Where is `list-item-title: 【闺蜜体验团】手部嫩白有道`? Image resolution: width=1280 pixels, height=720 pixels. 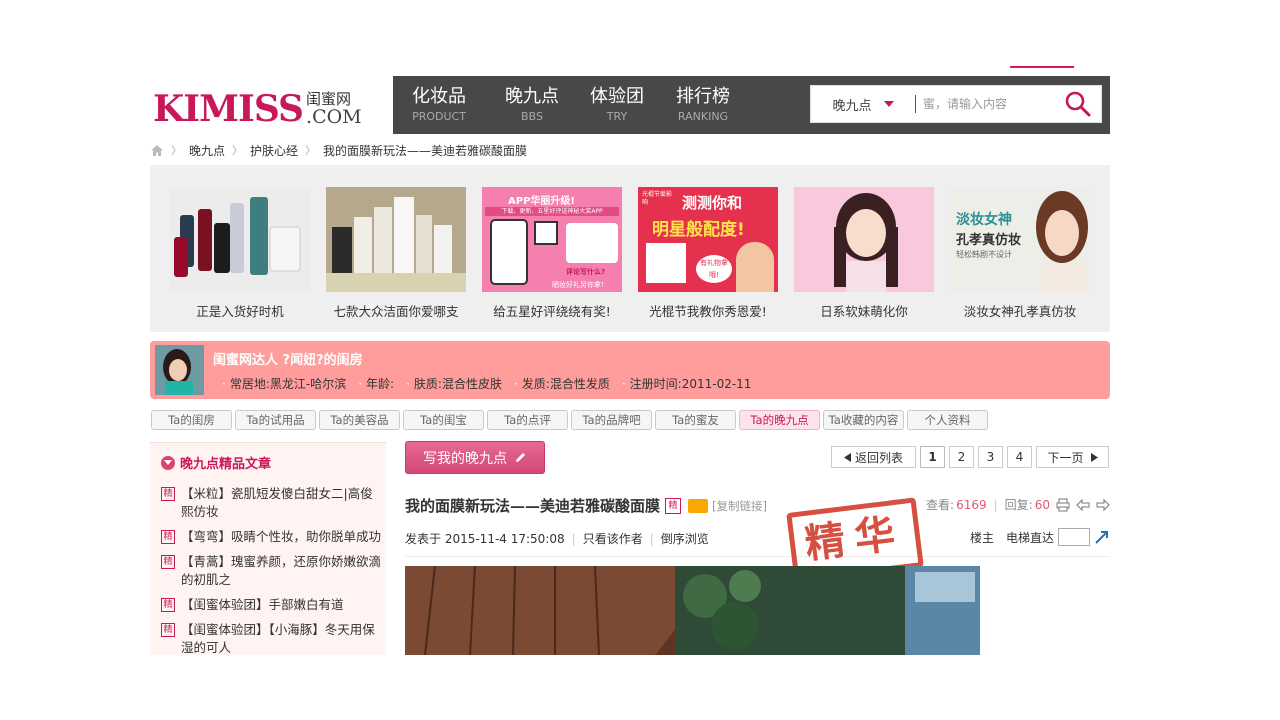
list-item-title: 【闺蜜体验团】手部嫩白有道 is located at coordinates (262, 604).